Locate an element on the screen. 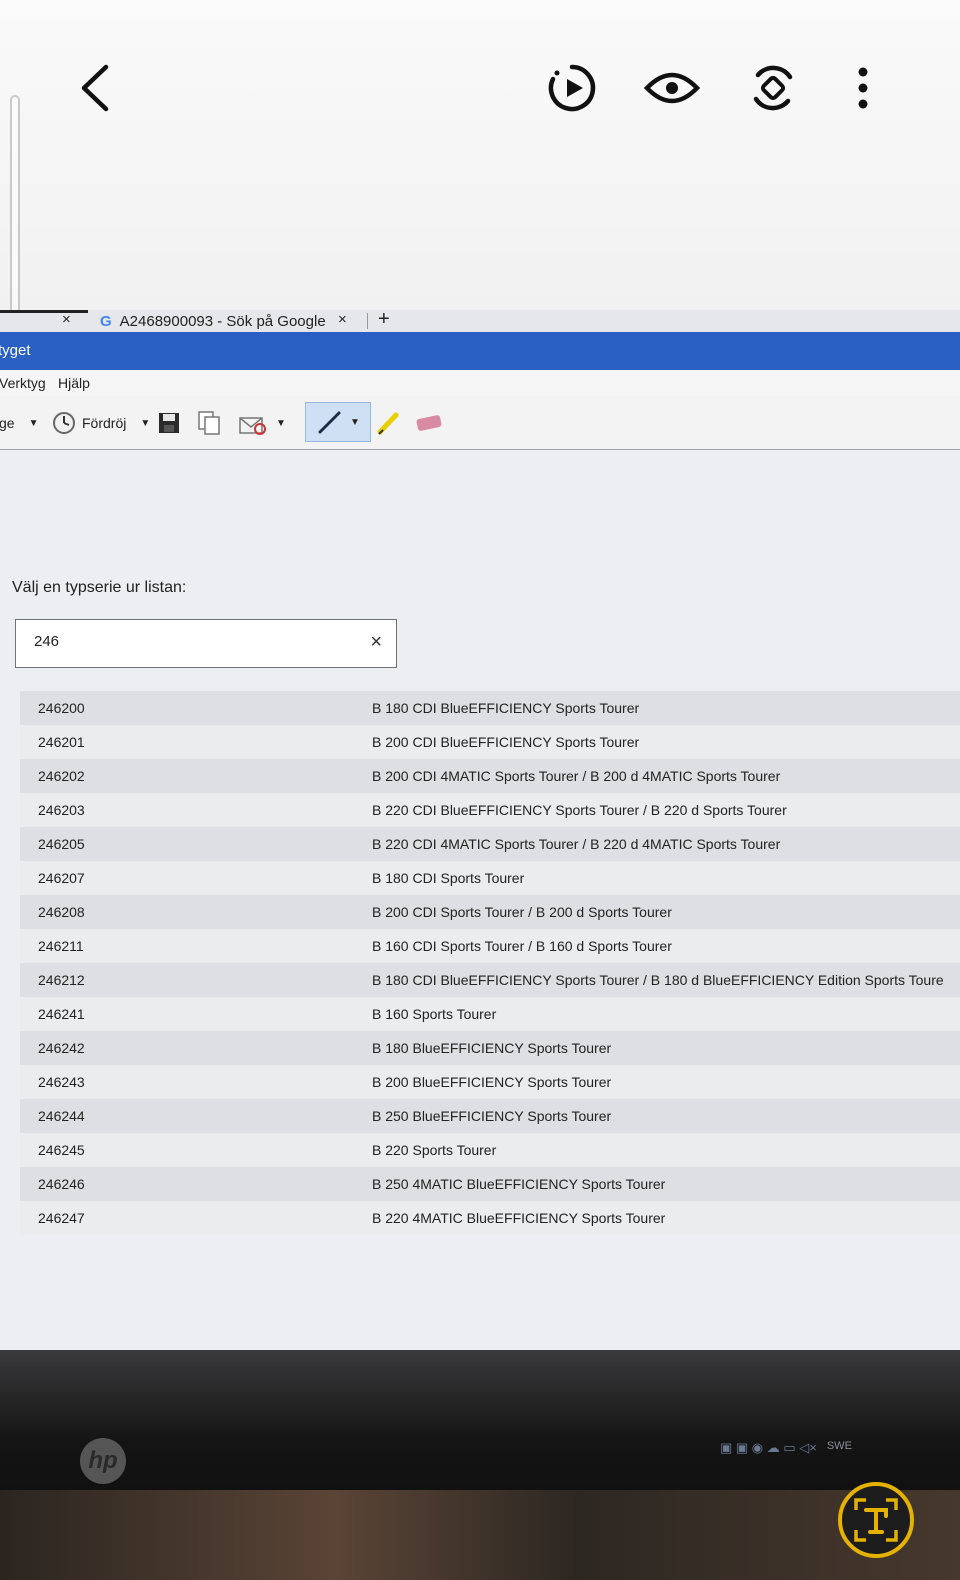 The width and height of the screenshot is (960, 1580). text-scan-icon is located at coordinates (876, 1520).